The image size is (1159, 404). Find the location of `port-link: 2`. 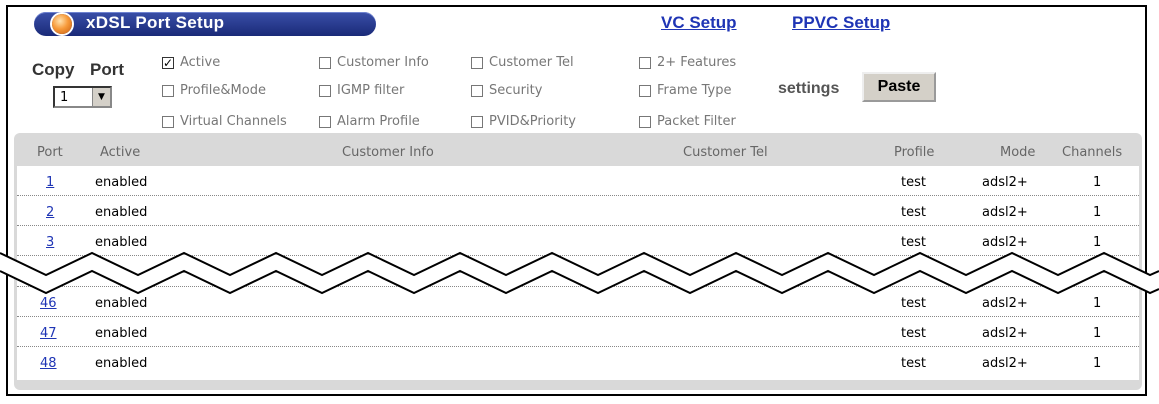

port-link: 2 is located at coordinates (50, 212).